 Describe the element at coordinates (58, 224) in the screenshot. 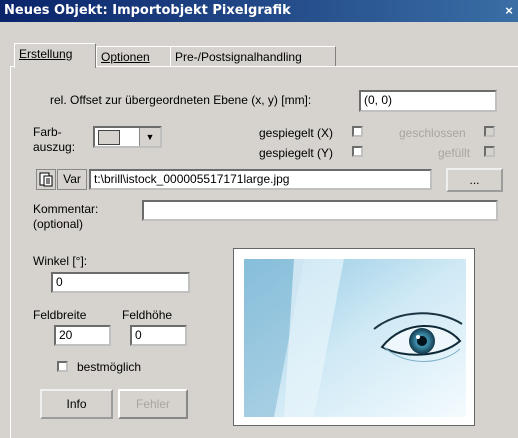

I see `kommentar-label-line2: (optional)` at that location.